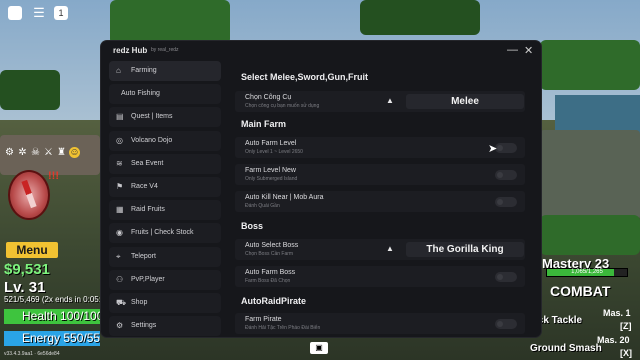 The image size is (640, 360). What do you see at coordinates (617, 313) in the screenshot?
I see `skill-cost: Mas. 1` at bounding box center [617, 313].